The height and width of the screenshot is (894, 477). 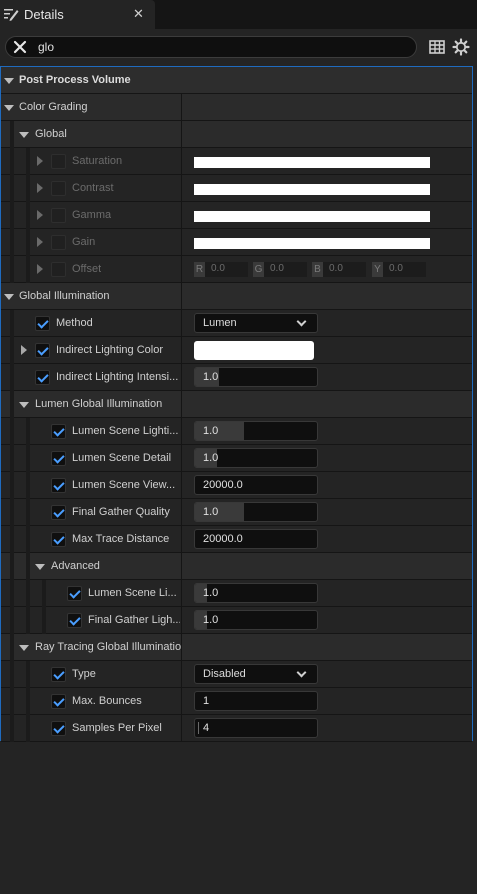 What do you see at coordinates (211, 512) in the screenshot?
I see `numeric-value: 1.0` at bounding box center [211, 512].